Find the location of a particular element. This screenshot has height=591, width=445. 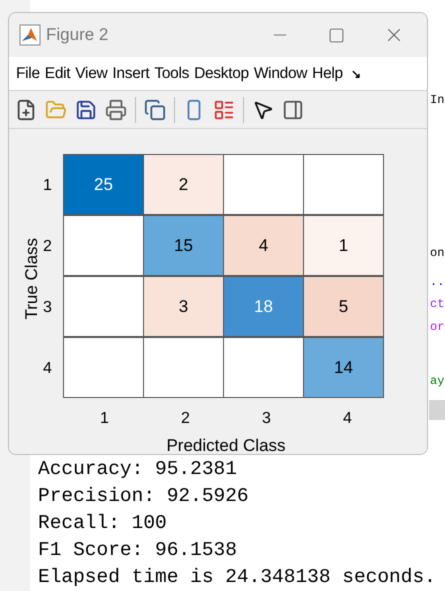

pointer-icon is located at coordinates (263, 109).